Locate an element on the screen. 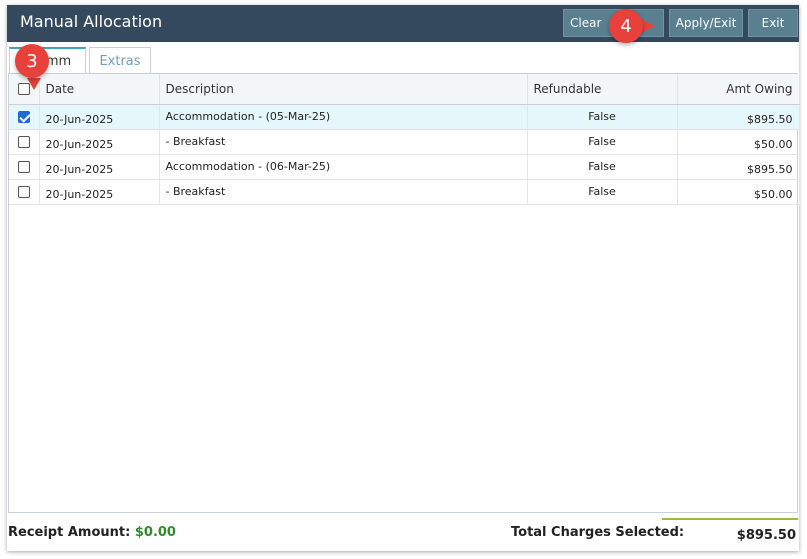 The image size is (807, 559). total-charges-value: $895.50 is located at coordinates (766, 535).